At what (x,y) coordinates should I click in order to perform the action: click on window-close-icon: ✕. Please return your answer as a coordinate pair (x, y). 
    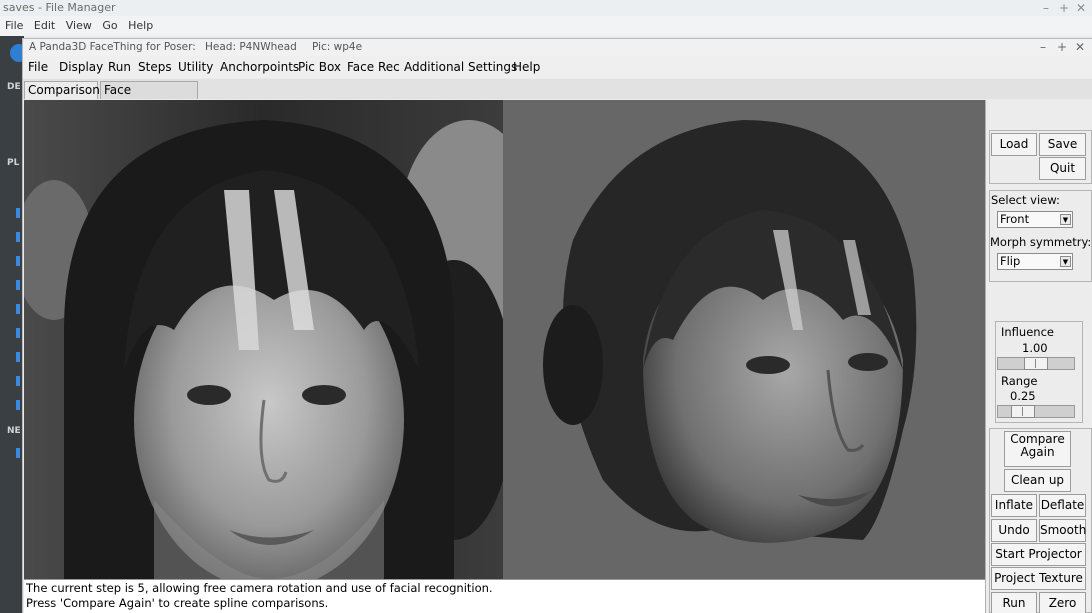
    Looking at the image, I should click on (1080, 47).